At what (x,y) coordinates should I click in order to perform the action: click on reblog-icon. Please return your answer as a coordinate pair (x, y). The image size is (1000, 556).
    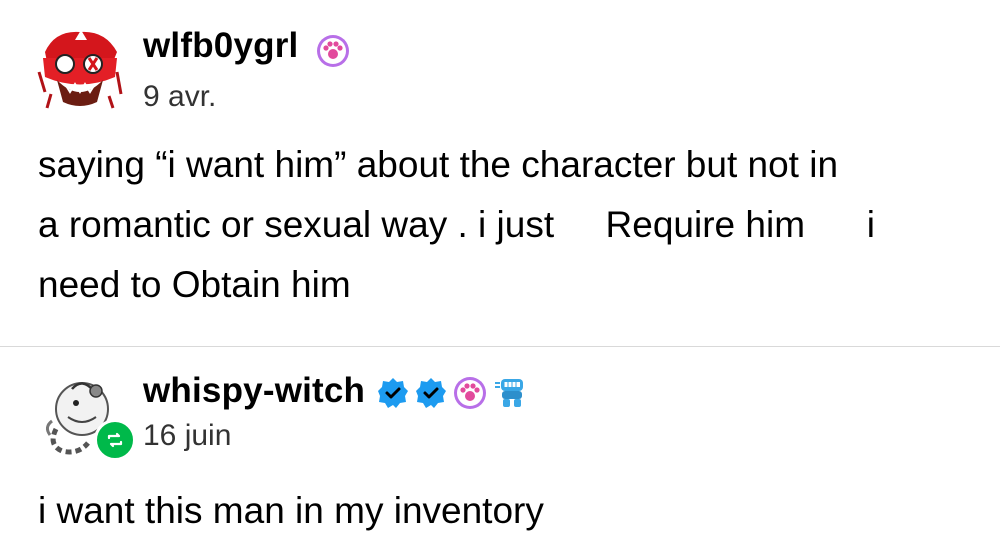
    Looking at the image, I should click on (115, 440).